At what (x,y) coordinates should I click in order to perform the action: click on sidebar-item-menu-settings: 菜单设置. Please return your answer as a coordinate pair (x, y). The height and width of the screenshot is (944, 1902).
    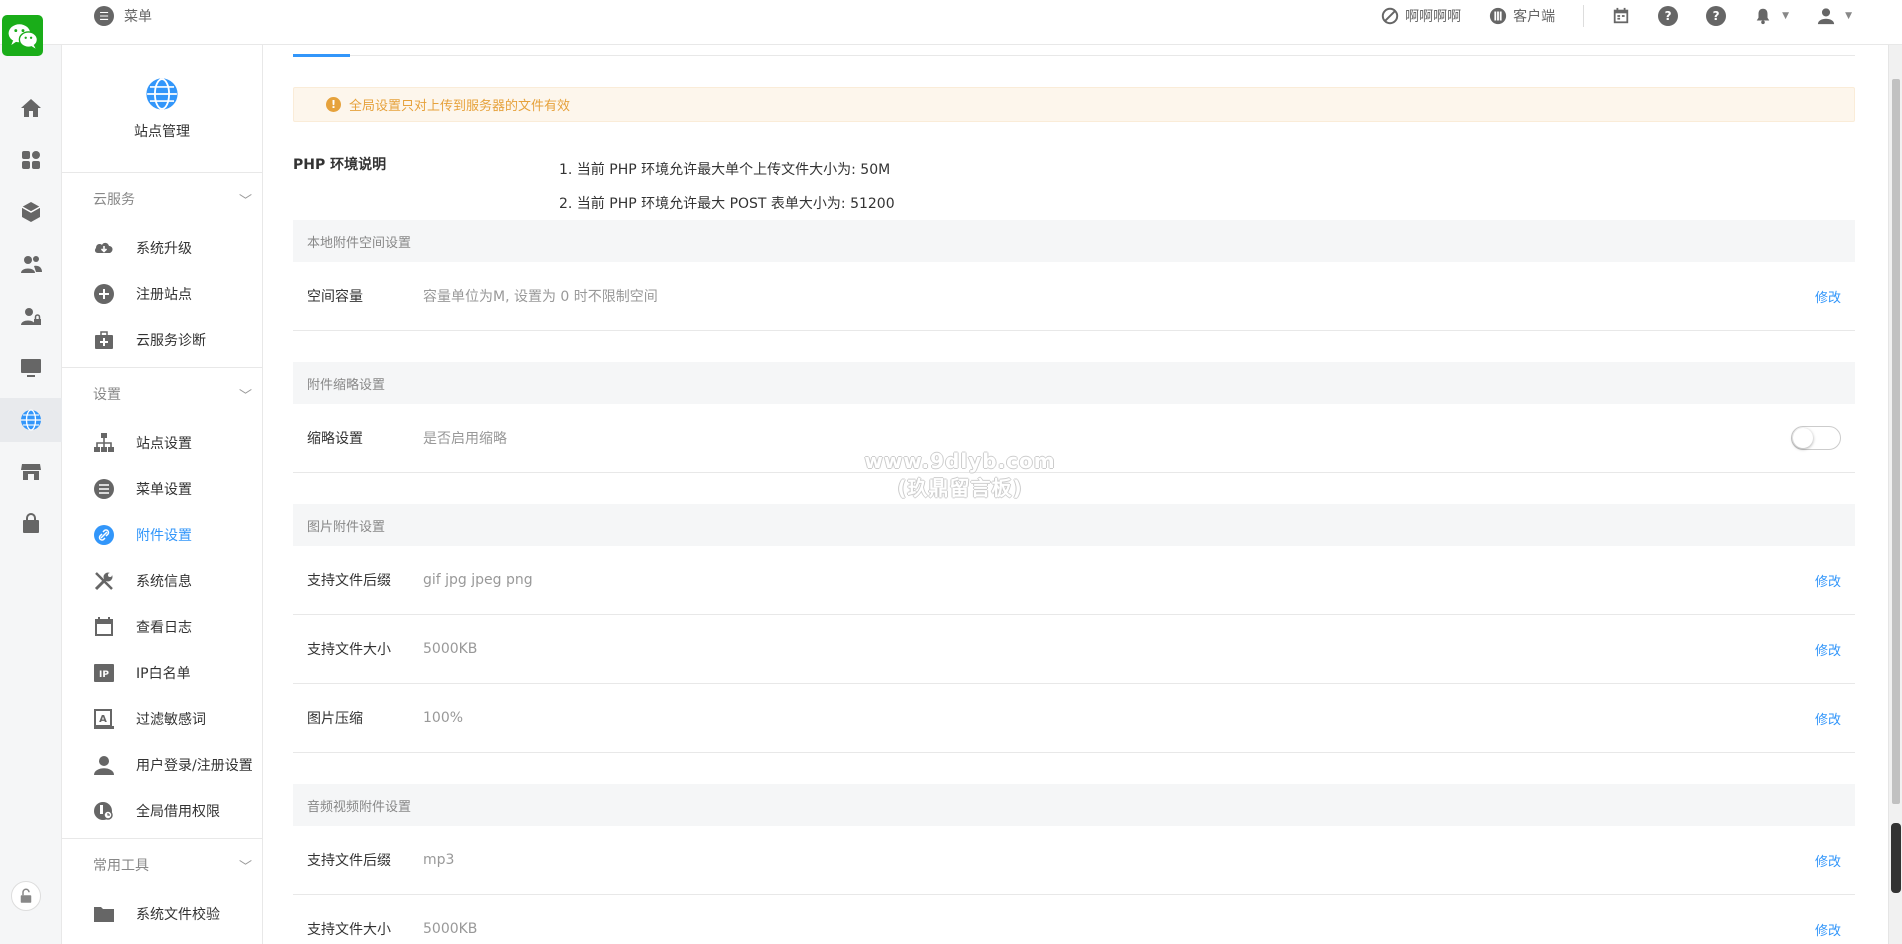
    Looking at the image, I should click on (162, 489).